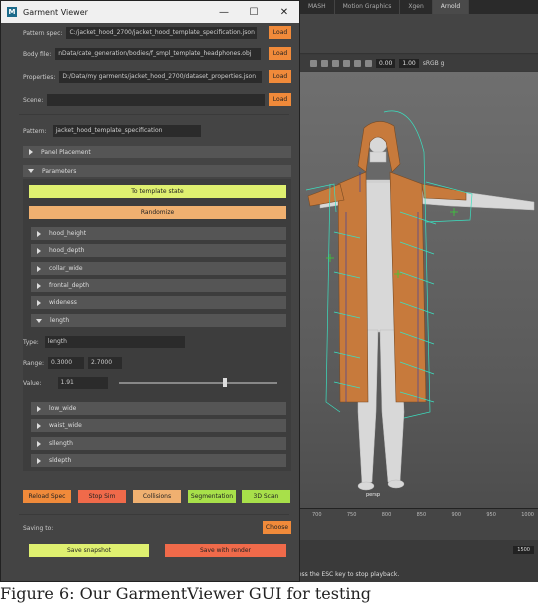  What do you see at coordinates (66, 268) in the screenshot?
I see `param-label: collar_wide` at bounding box center [66, 268].